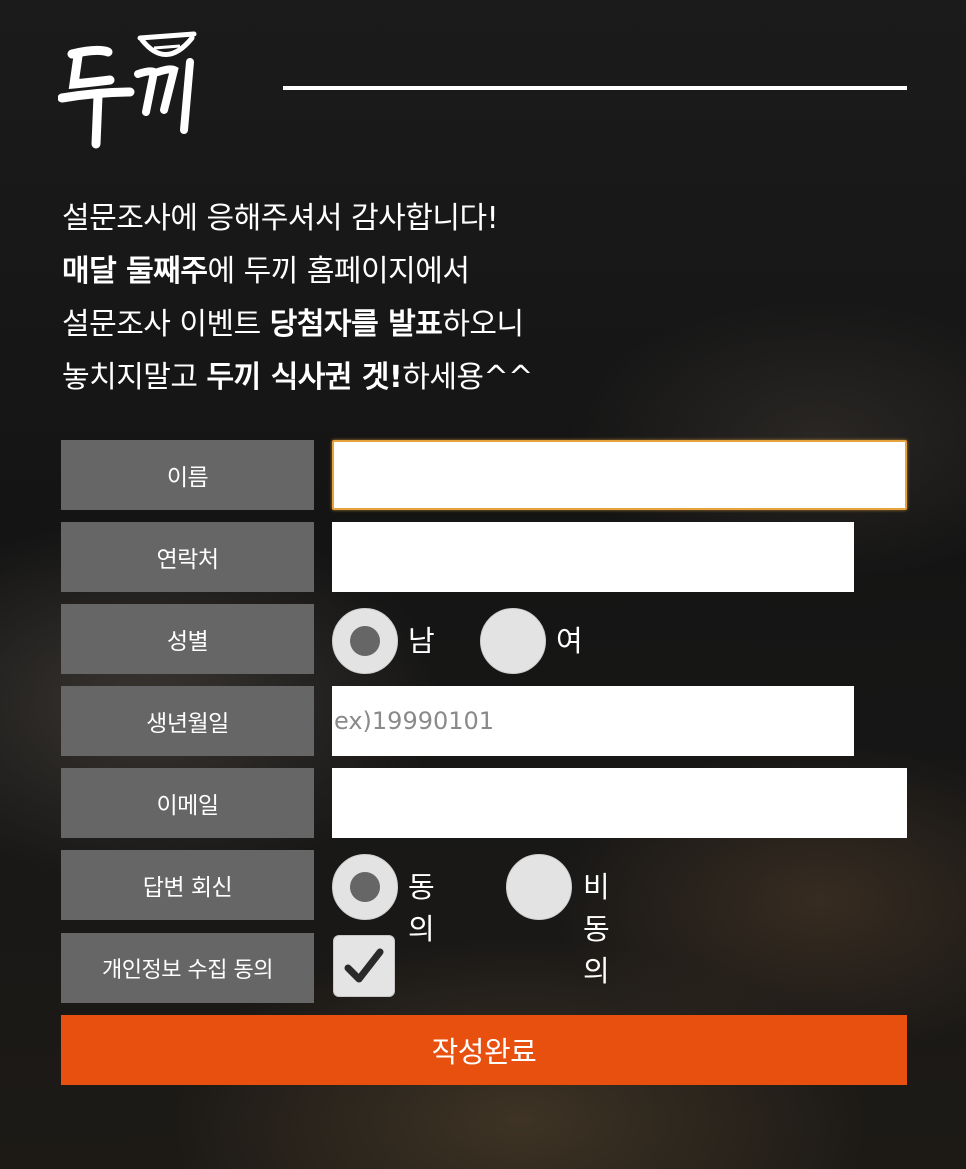  What do you see at coordinates (513, 641) in the screenshot?
I see `gender-female-radio` at bounding box center [513, 641].